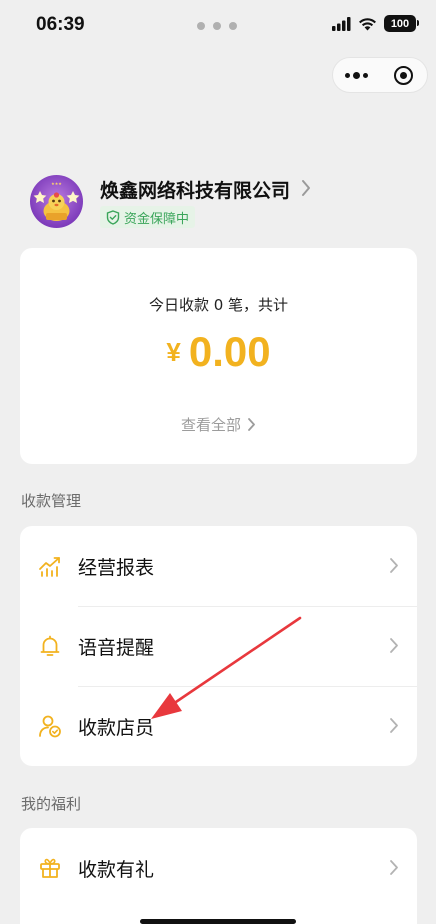 Image resolution: width=436 pixels, height=924 pixels. Describe the element at coordinates (116, 870) in the screenshot. I see `menu-label-gift: 收款有礼` at that location.